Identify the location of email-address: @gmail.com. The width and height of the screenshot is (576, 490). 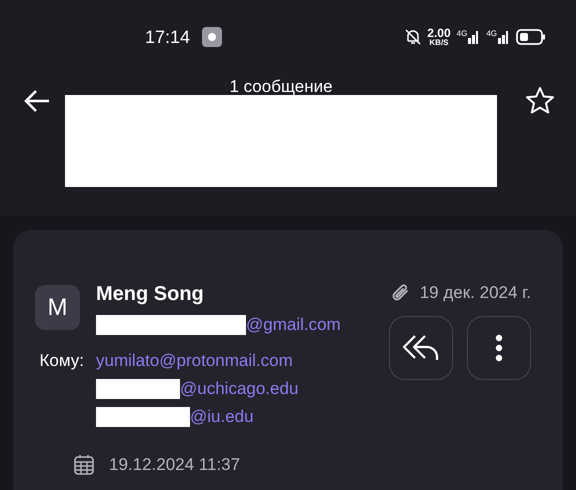
(218, 325).